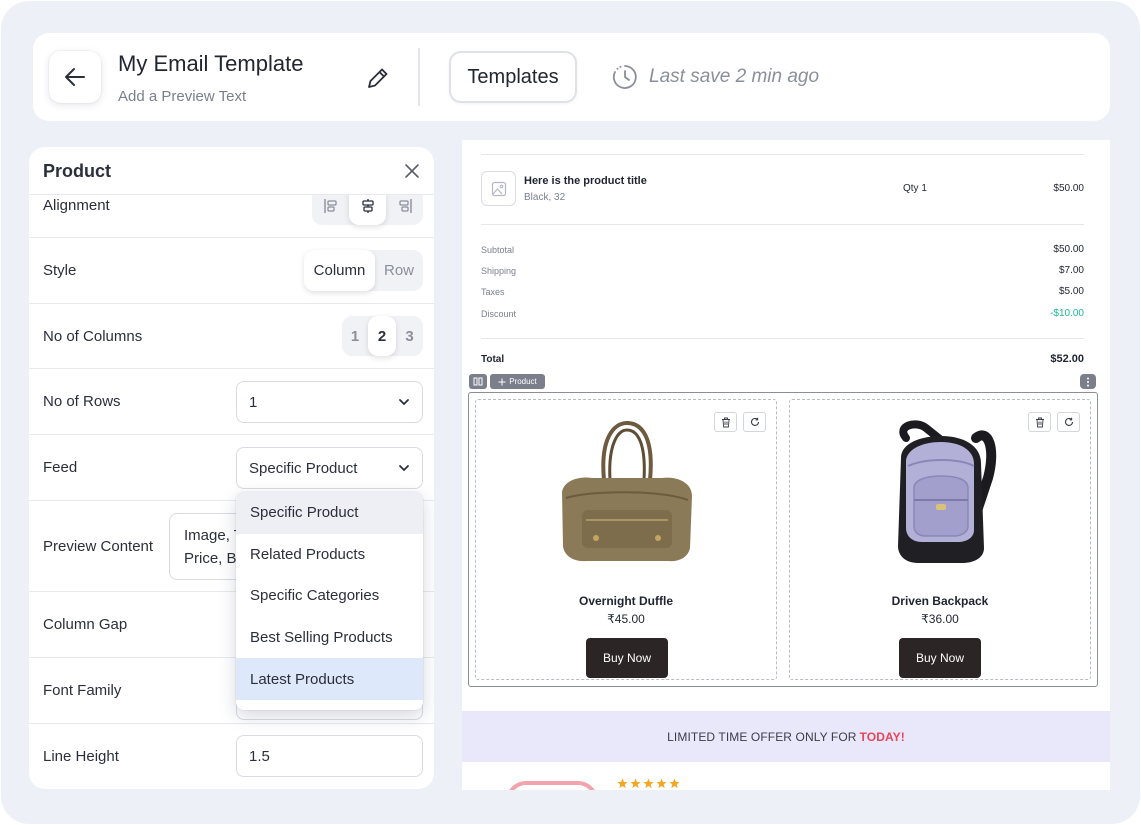 This screenshot has width=1141, height=825. Describe the element at coordinates (624, 77) in the screenshot. I see `clock-icon` at that location.